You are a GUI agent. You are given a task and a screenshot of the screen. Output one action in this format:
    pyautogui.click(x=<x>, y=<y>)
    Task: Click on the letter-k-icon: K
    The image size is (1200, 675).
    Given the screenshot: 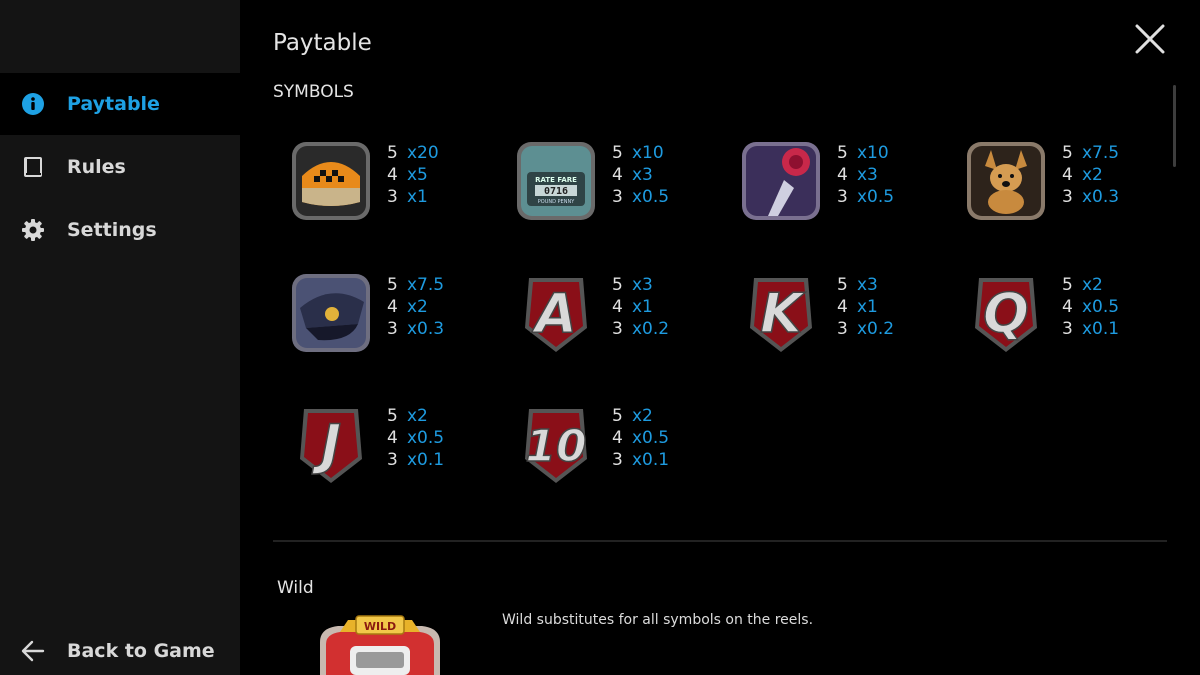 What is the action you would take?
    pyautogui.click(x=781, y=315)
    